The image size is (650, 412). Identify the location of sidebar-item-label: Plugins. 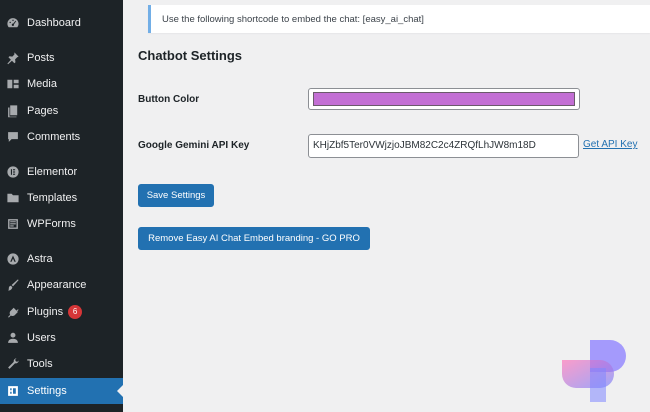
(45, 312).